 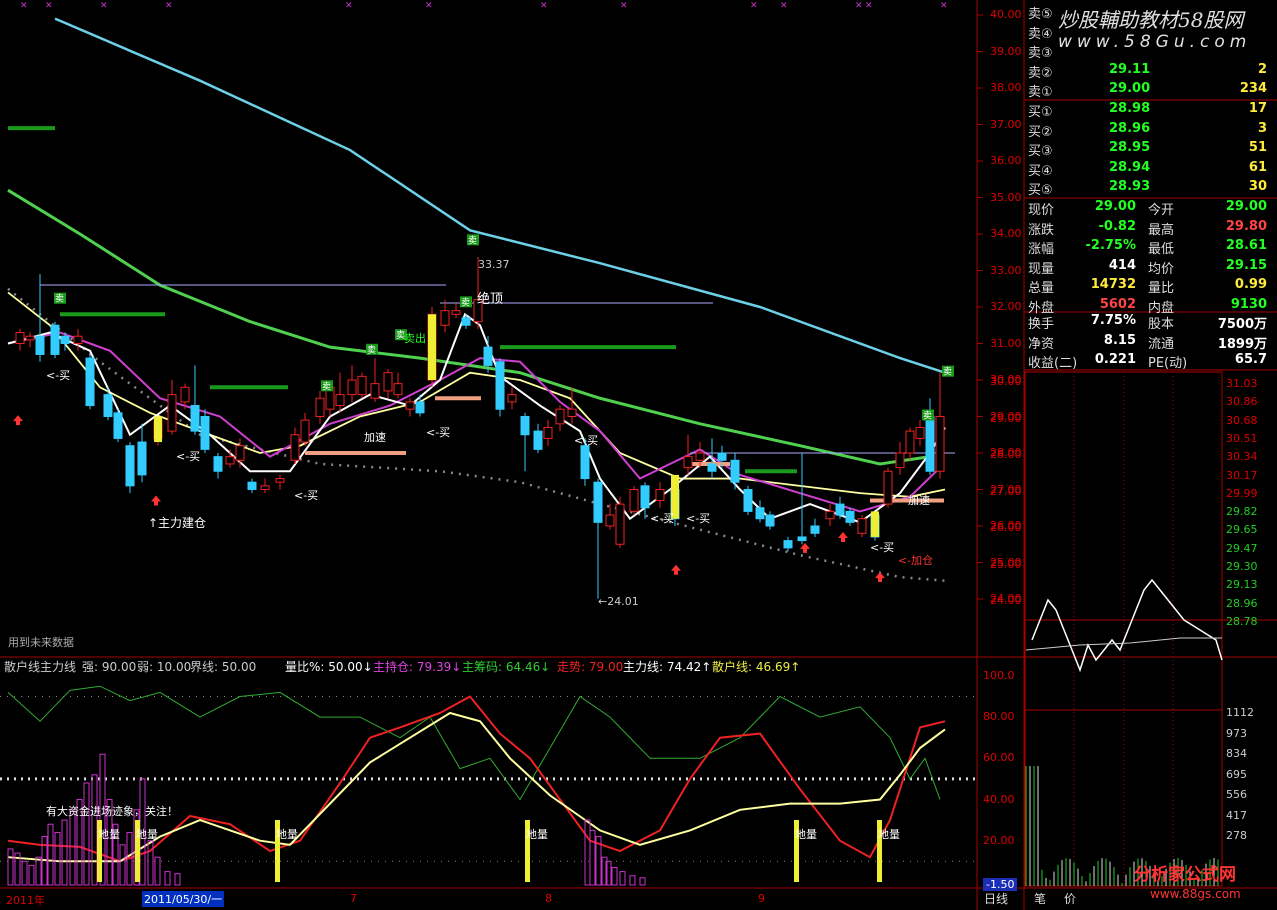 What do you see at coordinates (1161, 269) in the screenshot?
I see `stat-l2: 均价` at bounding box center [1161, 269].